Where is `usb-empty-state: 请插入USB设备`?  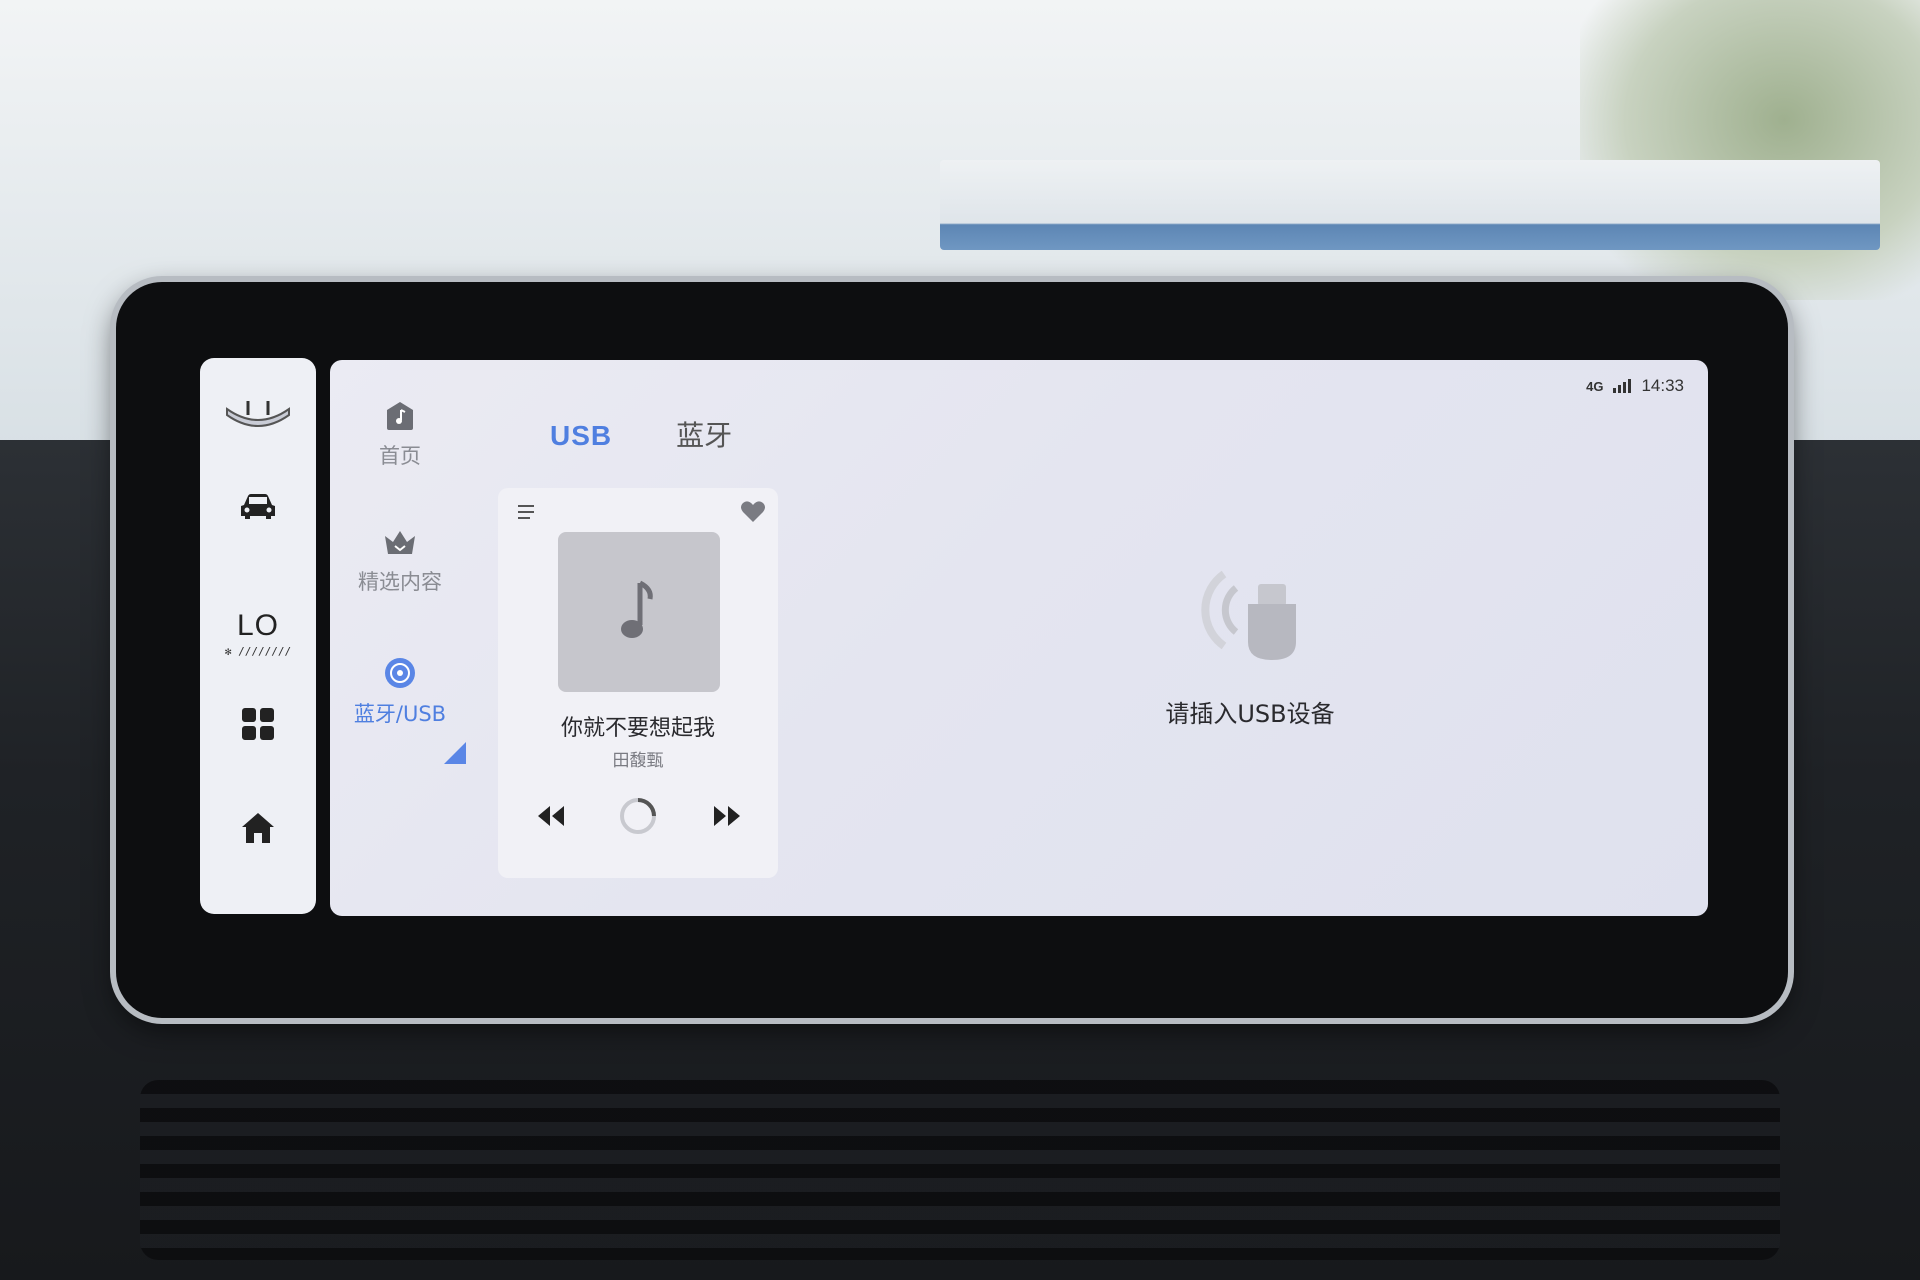
usb-empty-state: 请插入USB设备 is located at coordinates (1250, 644).